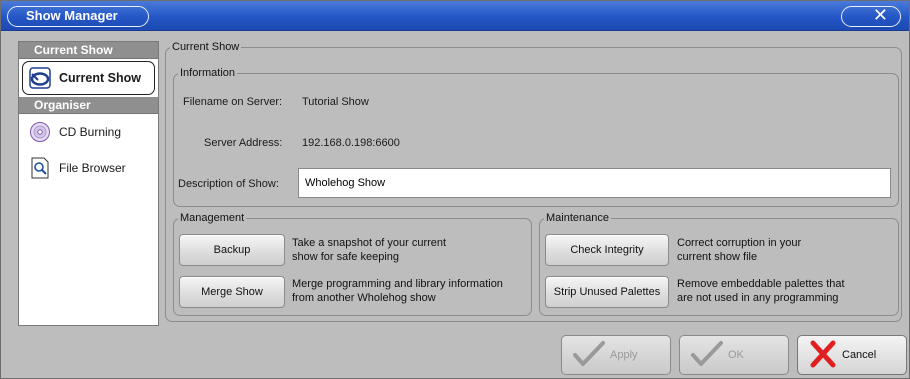  Describe the element at coordinates (243, 143) in the screenshot. I see `server-address-label: Server Address:` at that location.